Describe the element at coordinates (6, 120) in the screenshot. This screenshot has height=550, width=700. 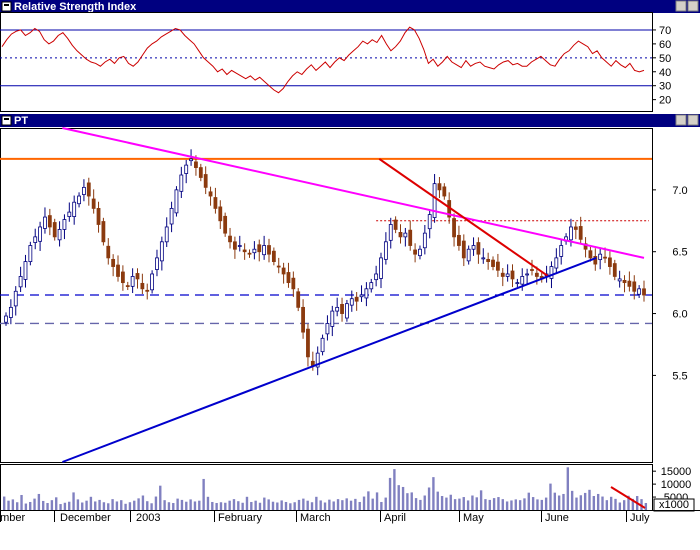
I see `price-menu-icon` at that location.